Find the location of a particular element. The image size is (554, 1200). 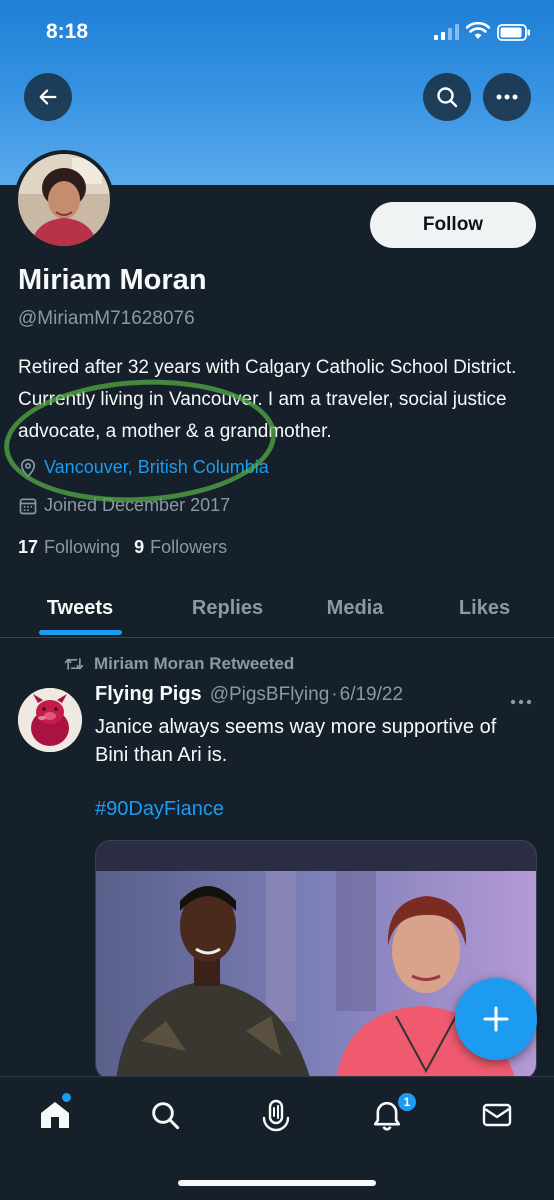

status-time: 8:18 is located at coordinates (67, 31).